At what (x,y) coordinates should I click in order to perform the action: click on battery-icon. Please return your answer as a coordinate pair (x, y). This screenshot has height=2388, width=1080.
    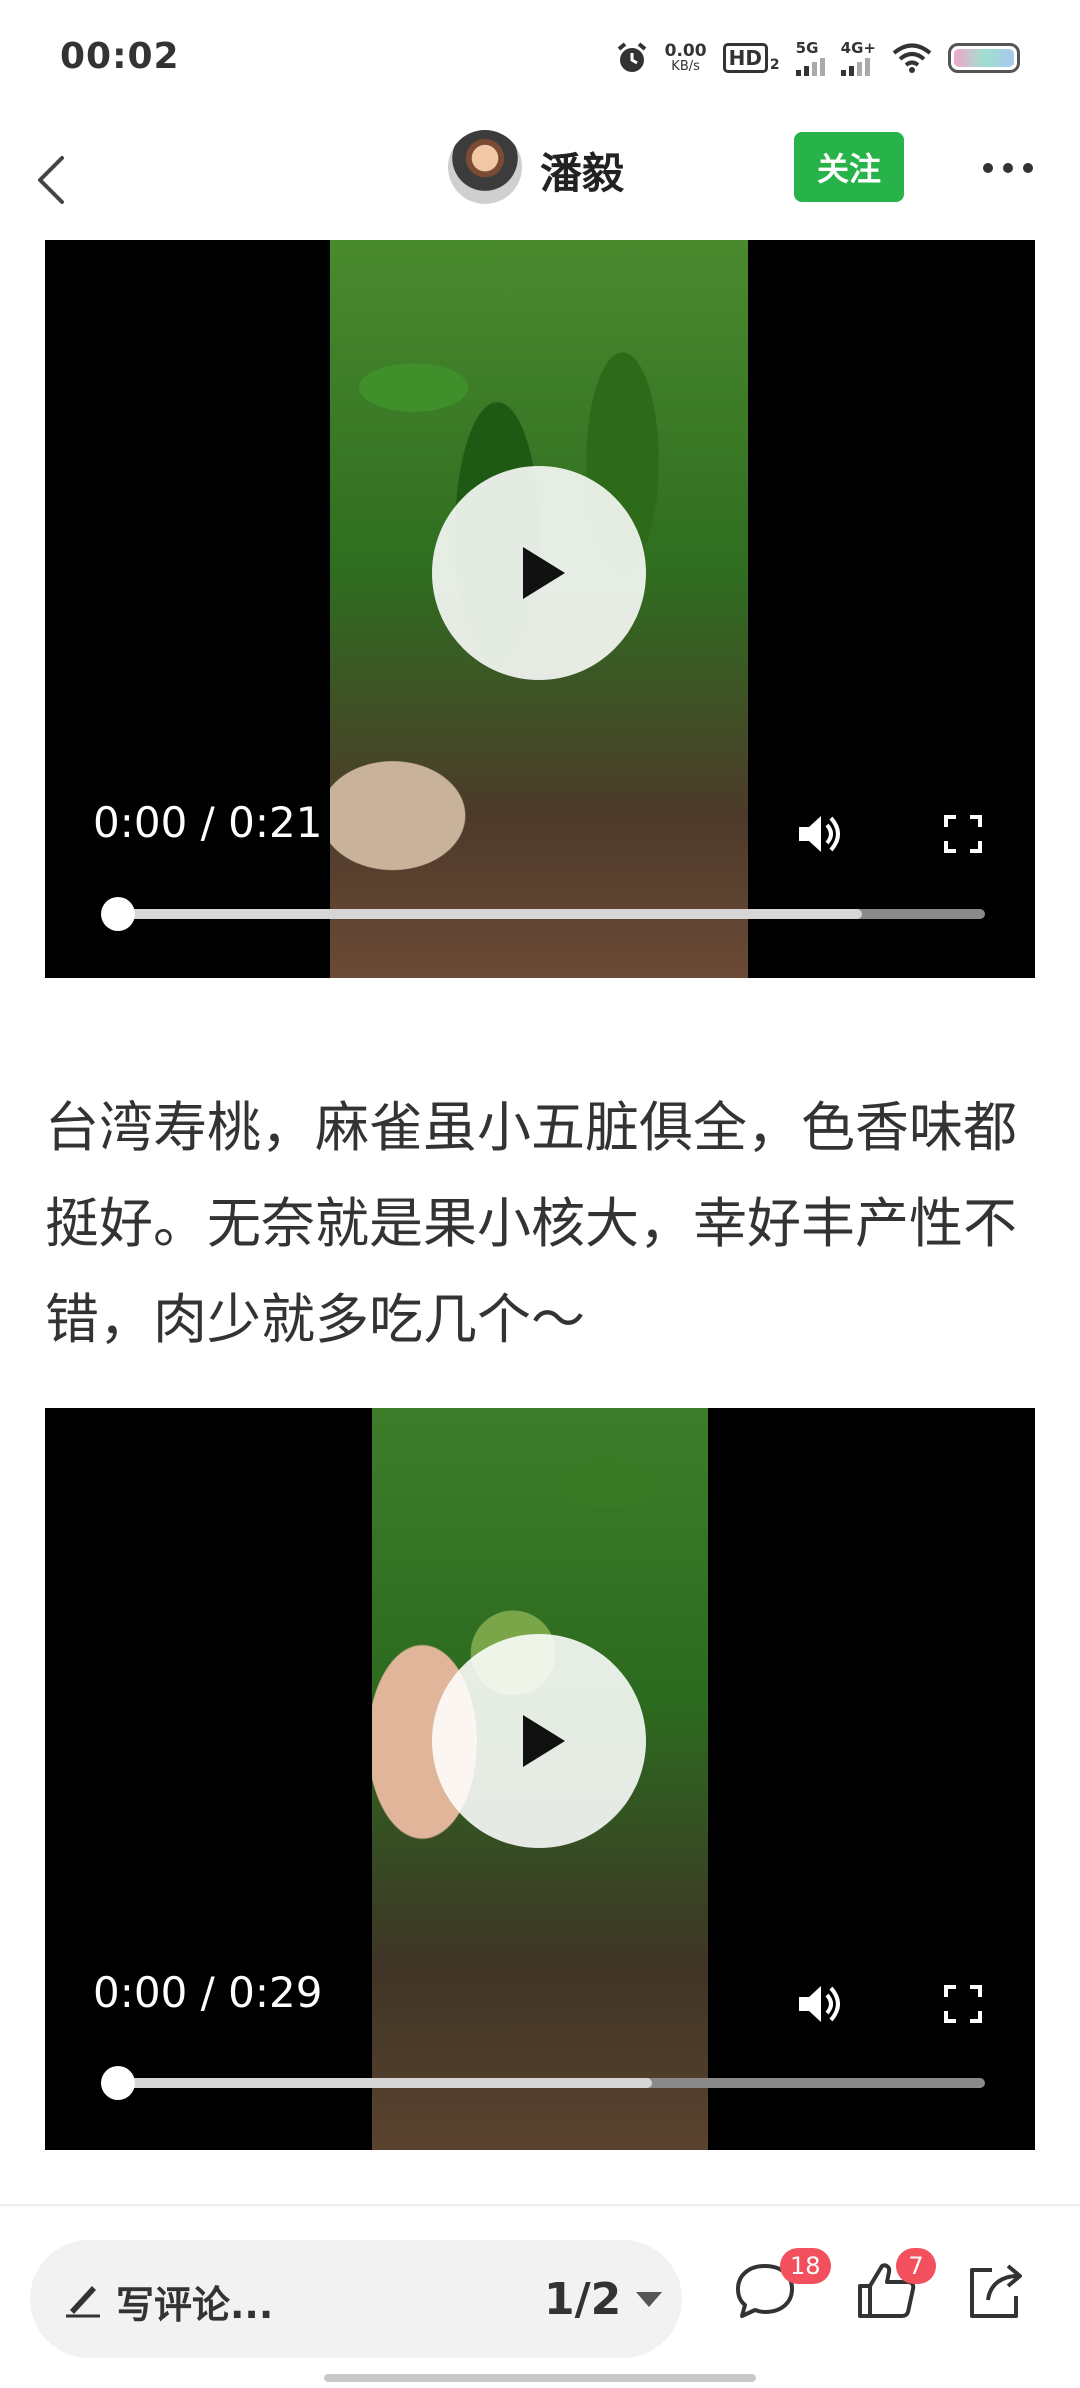
    Looking at the image, I should click on (984, 58).